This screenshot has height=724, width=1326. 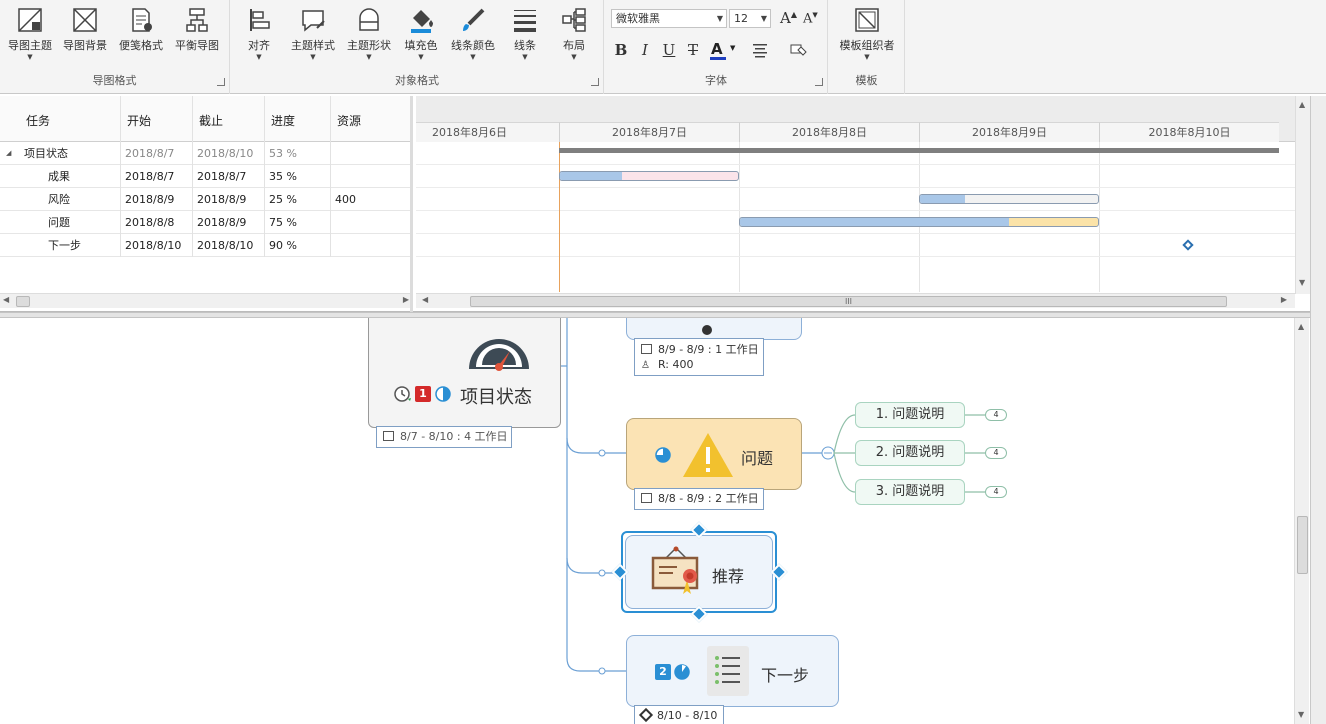 What do you see at coordinates (910, 453) in the screenshot?
I see `subtopic-issue-2: 2. 问题说明` at bounding box center [910, 453].